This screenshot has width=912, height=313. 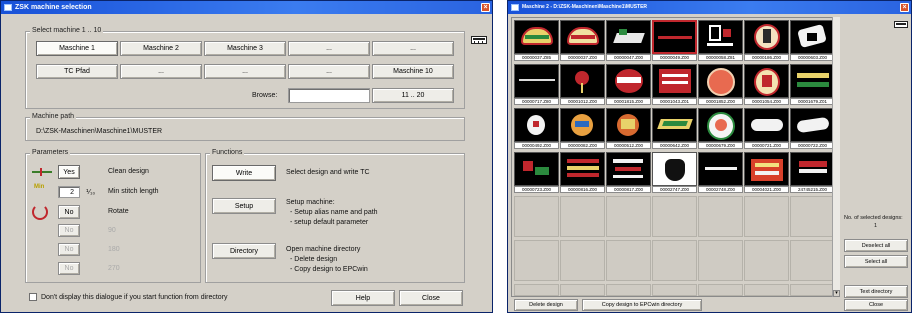 I want to click on thumbnail: 00000679.Z00, so click(x=720, y=128).